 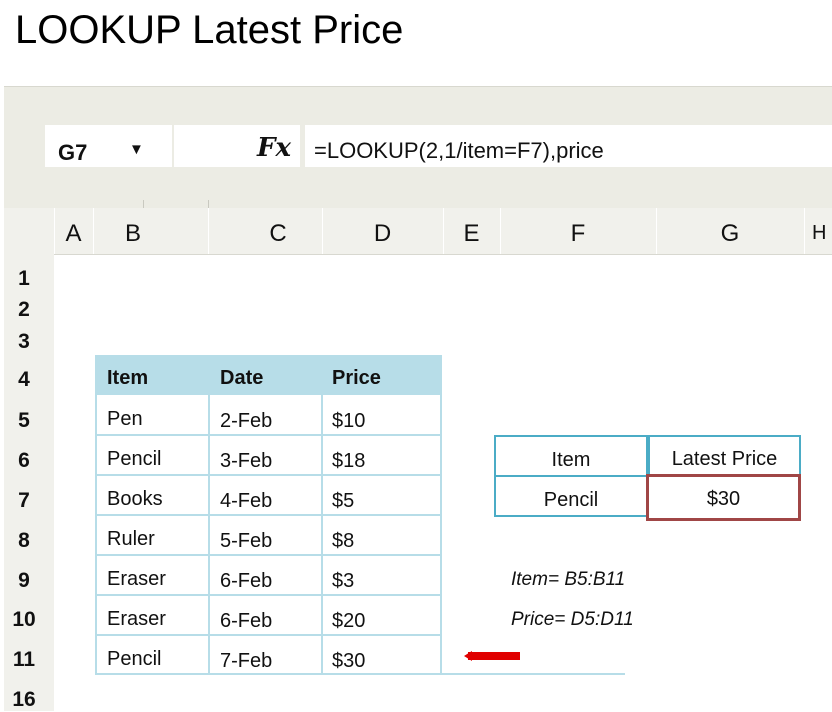 What do you see at coordinates (348, 421) in the screenshot?
I see `table-cell: $10` at bounding box center [348, 421].